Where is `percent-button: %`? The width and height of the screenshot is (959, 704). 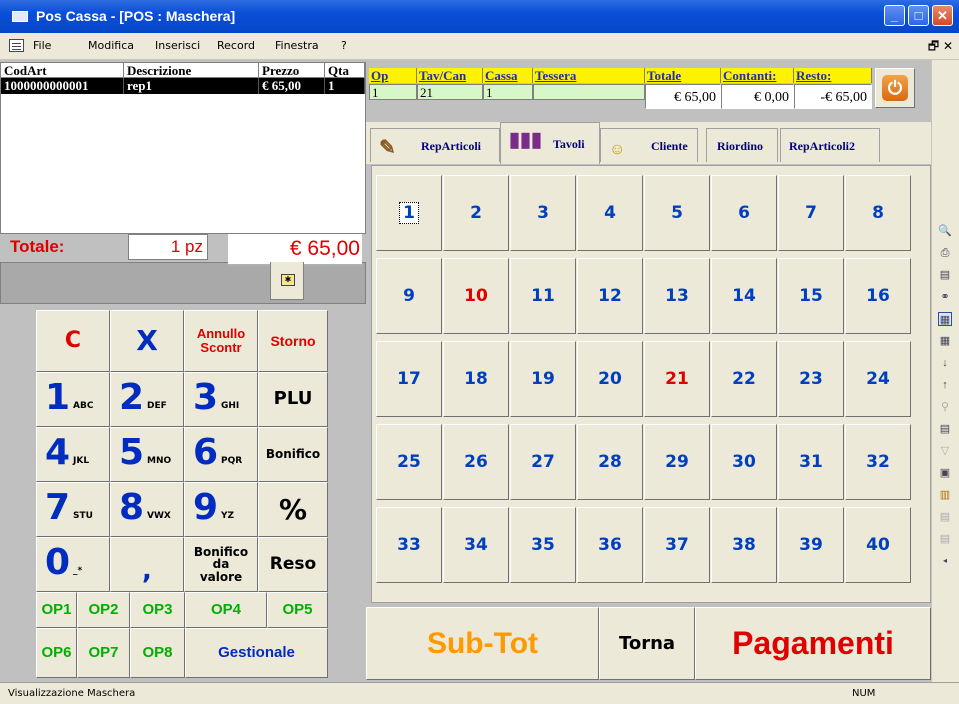 percent-button: % is located at coordinates (293, 509).